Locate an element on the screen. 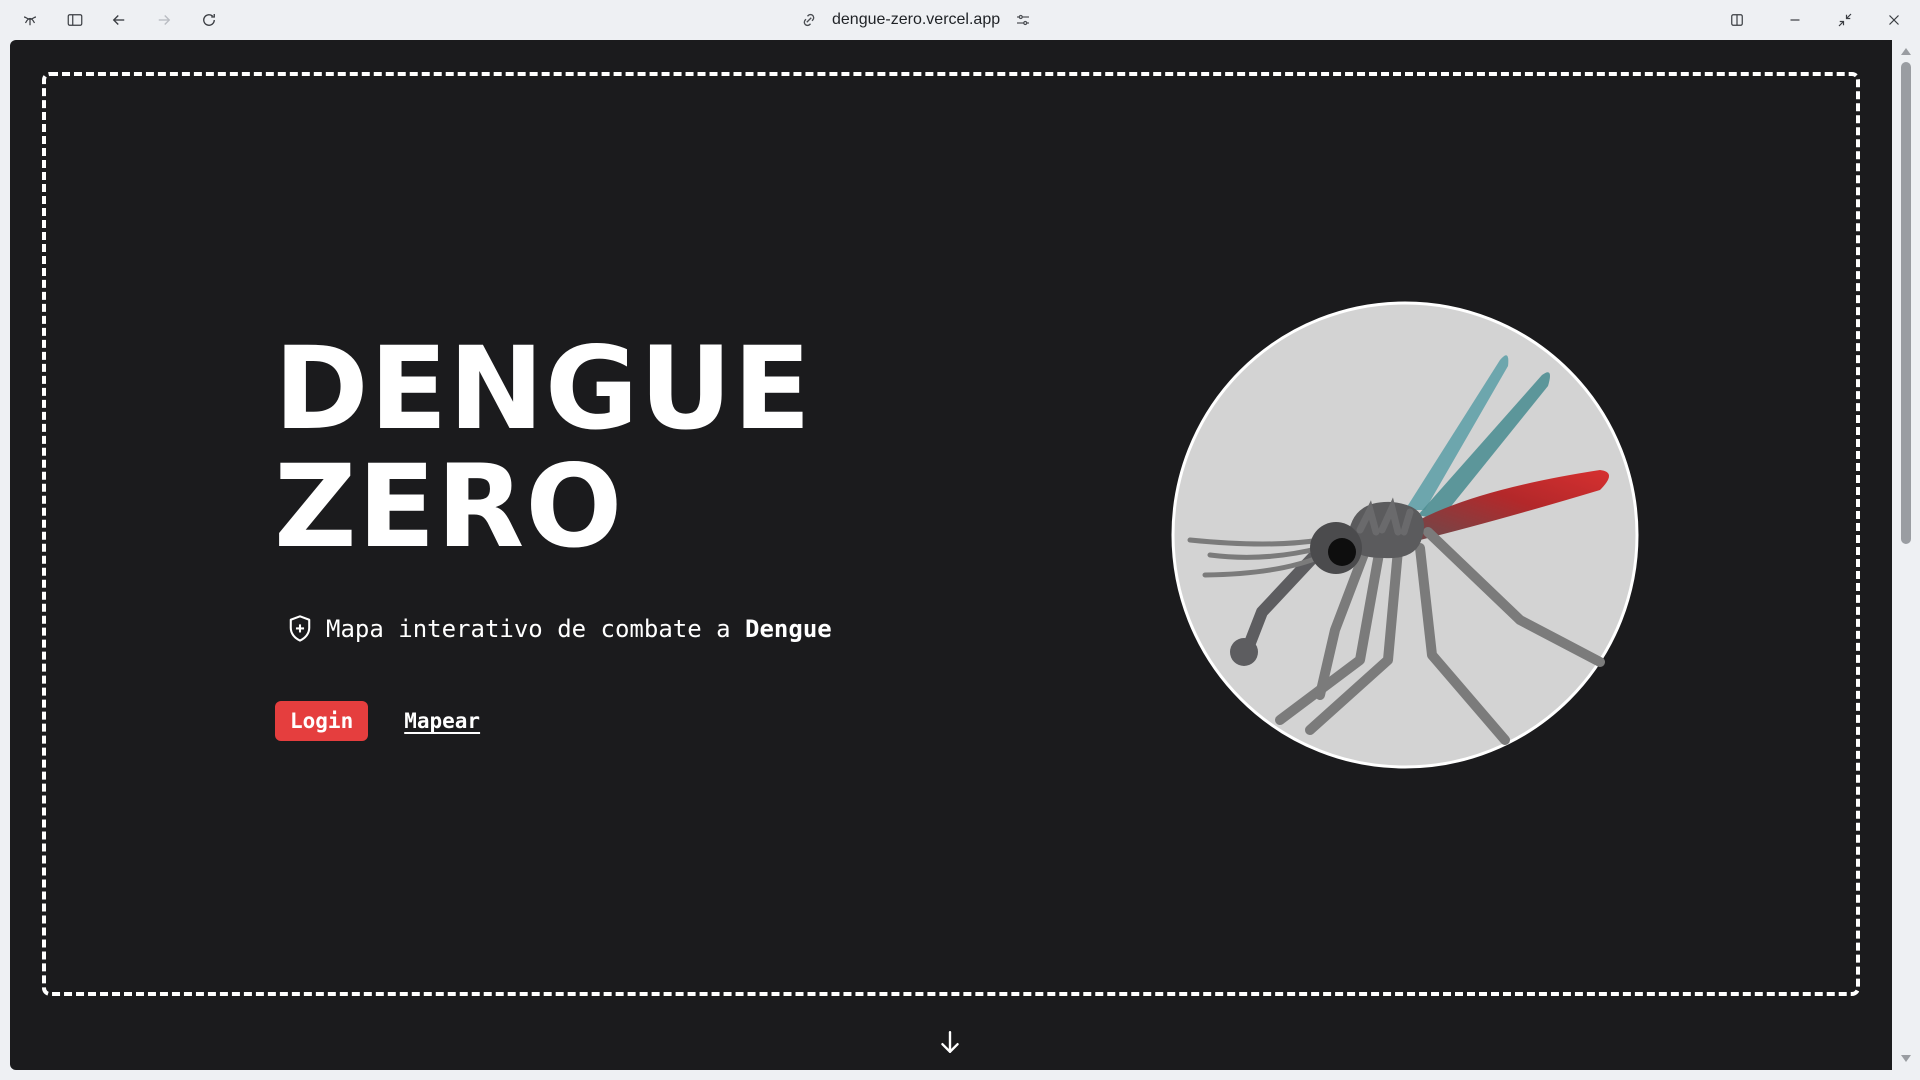 Image resolution: width=1920 pixels, height=1080 pixels. hero-subtitle: Mapa interativo de combate a Dengue is located at coordinates (559, 629).